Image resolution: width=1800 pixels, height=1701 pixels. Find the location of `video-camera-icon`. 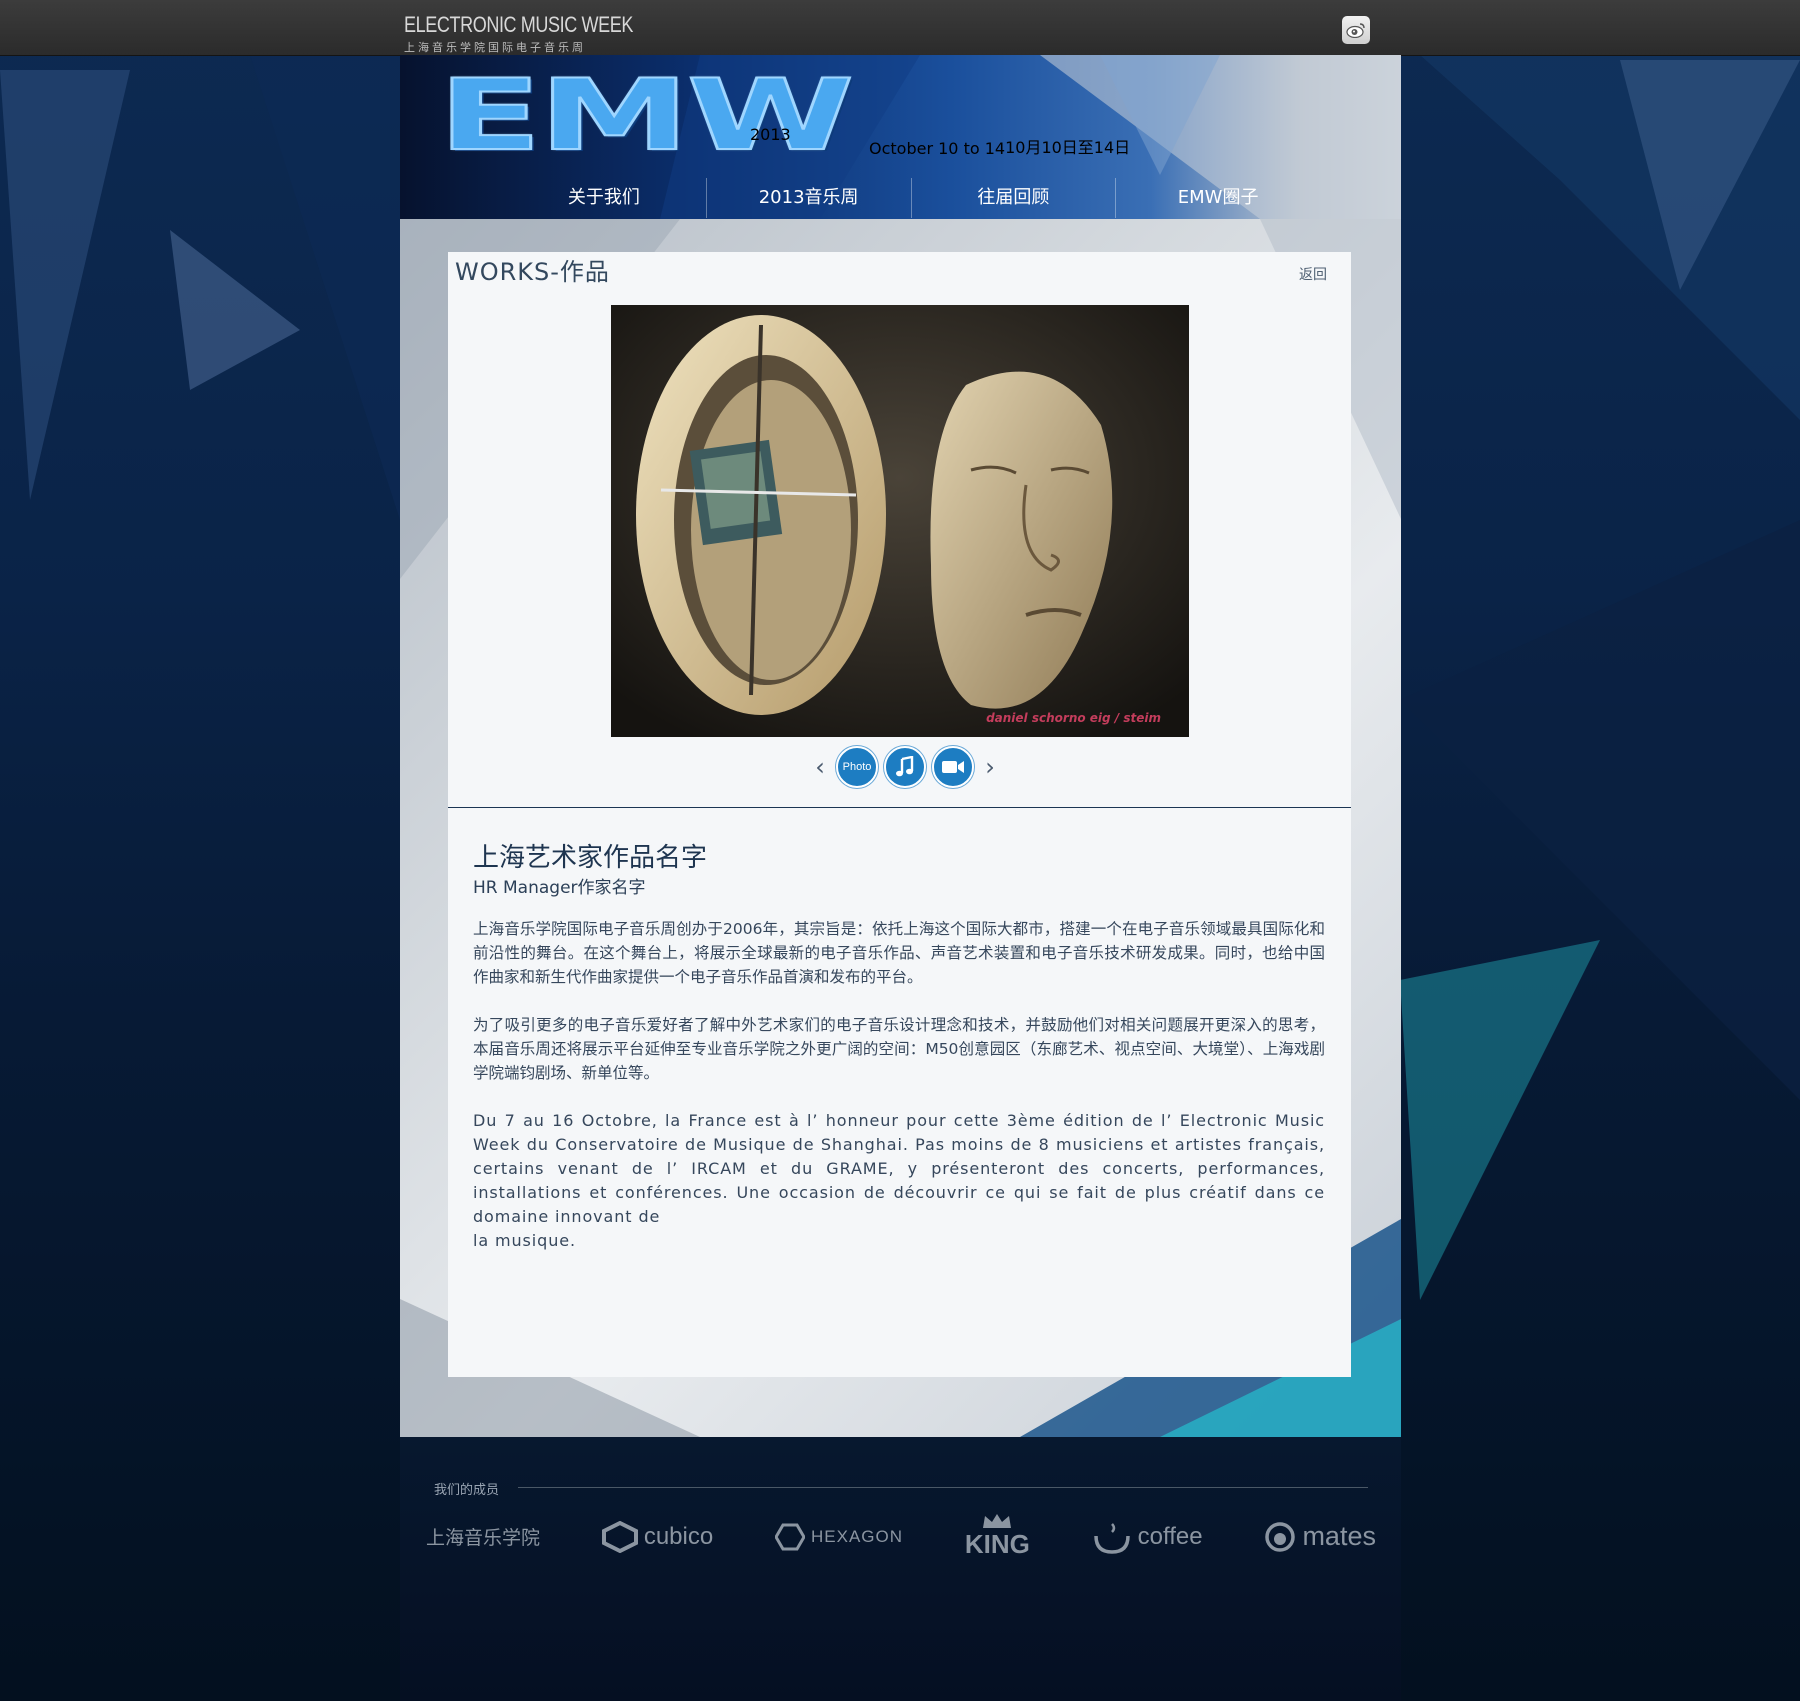

video-camera-icon is located at coordinates (953, 767).